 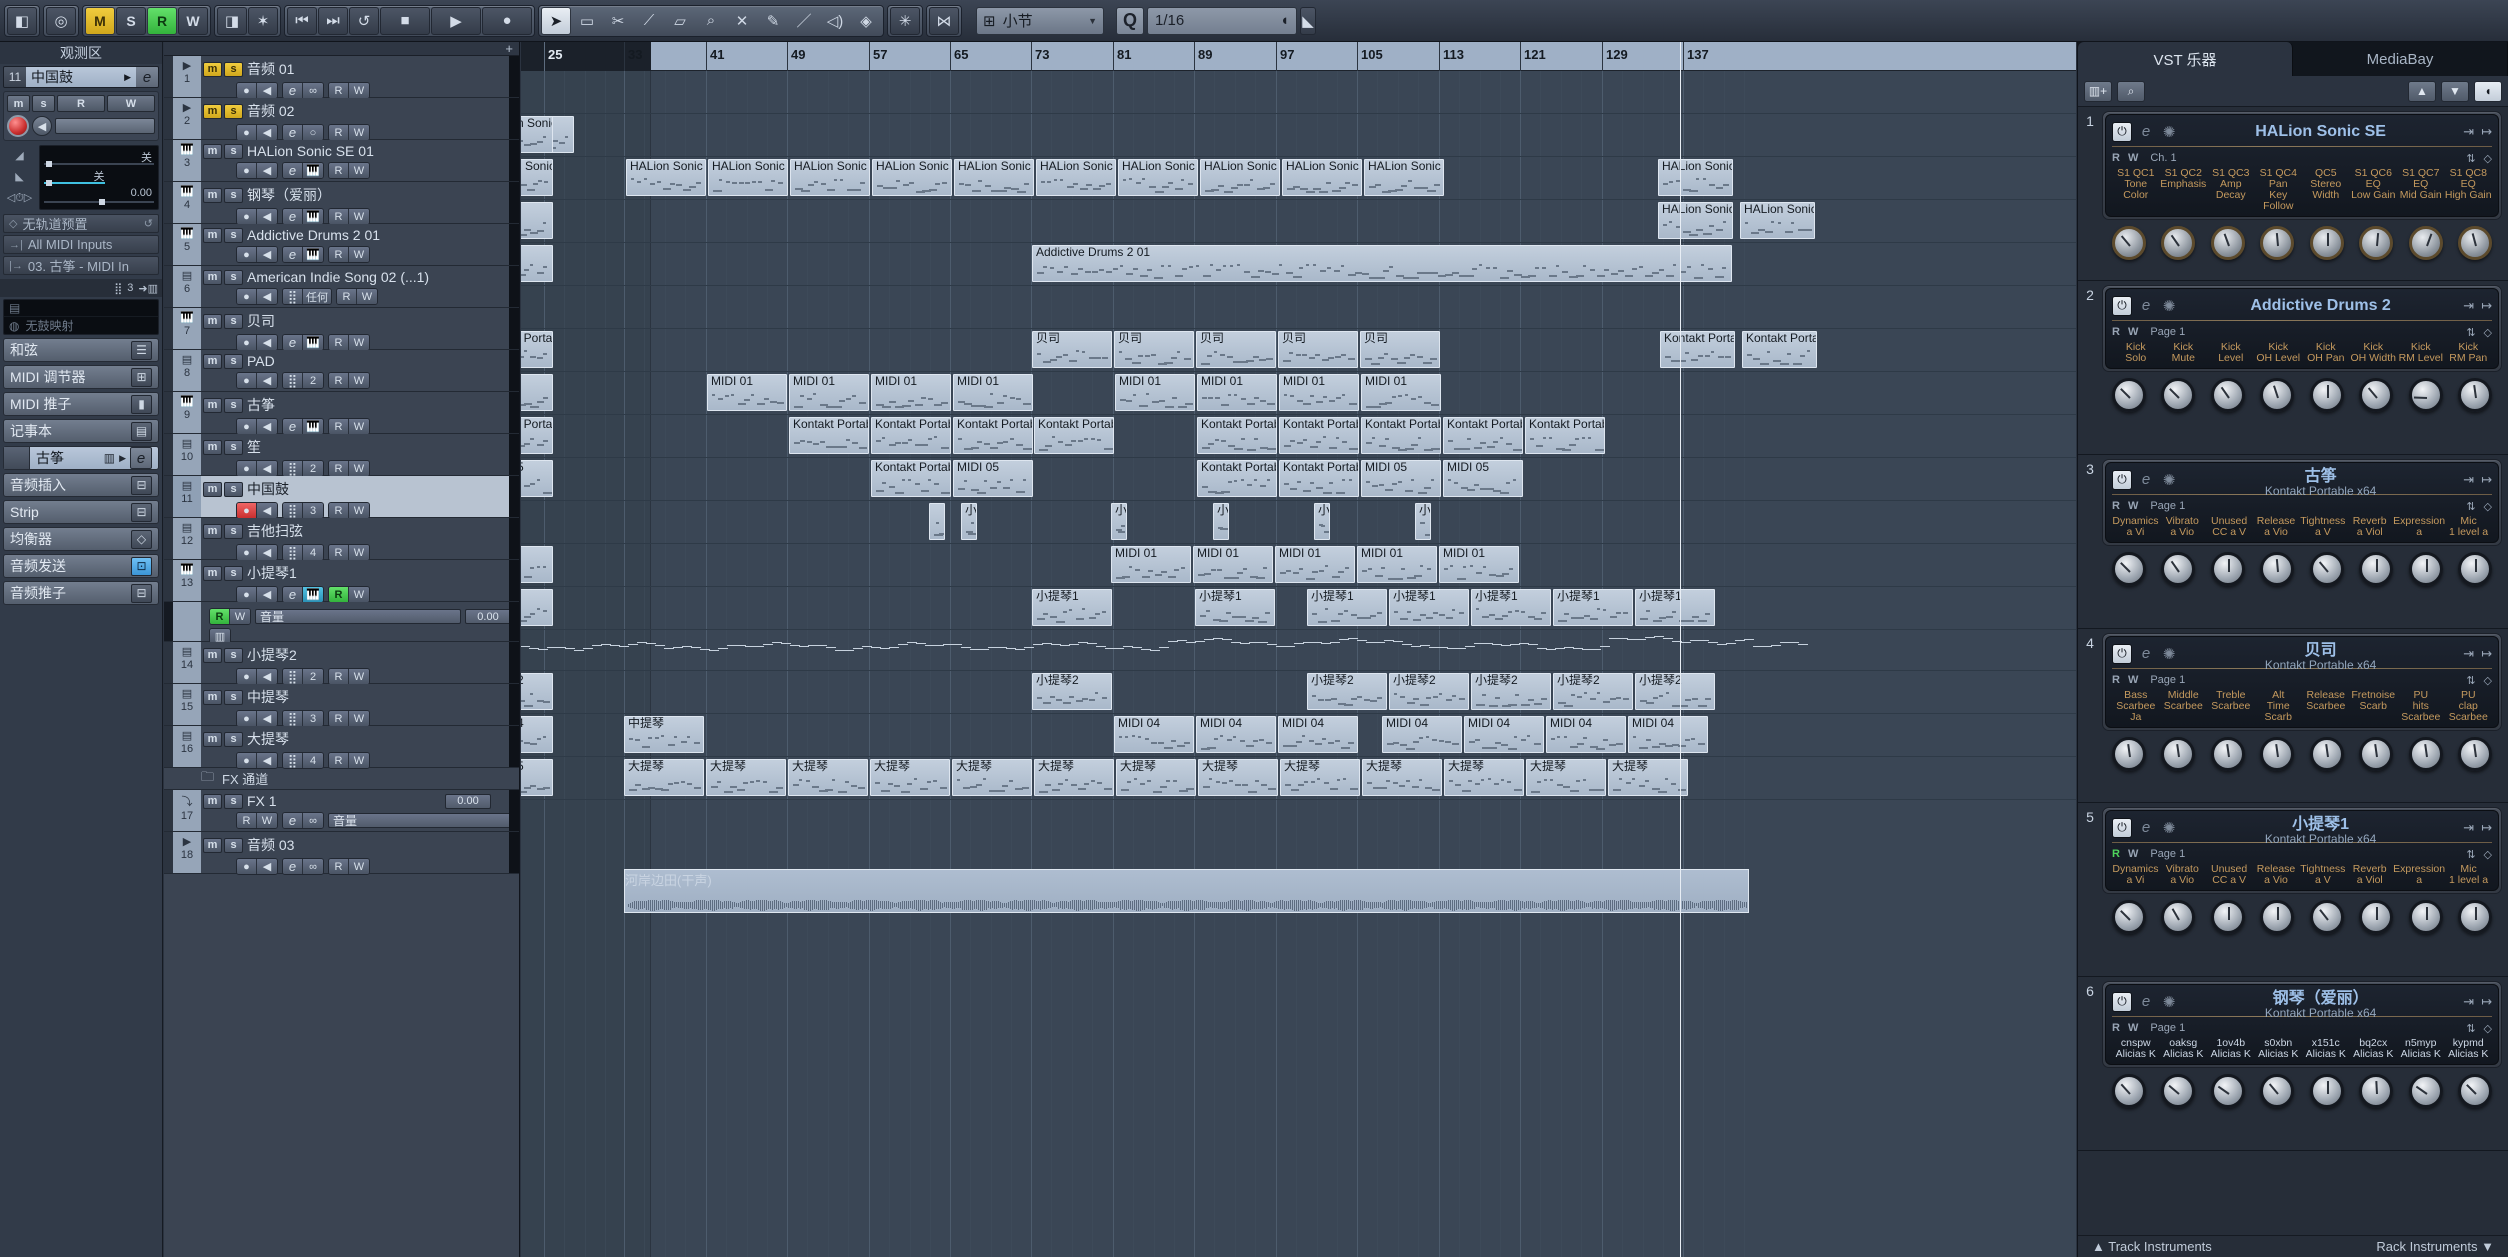 I want to click on global-write-button: W, so click(x=193, y=20).